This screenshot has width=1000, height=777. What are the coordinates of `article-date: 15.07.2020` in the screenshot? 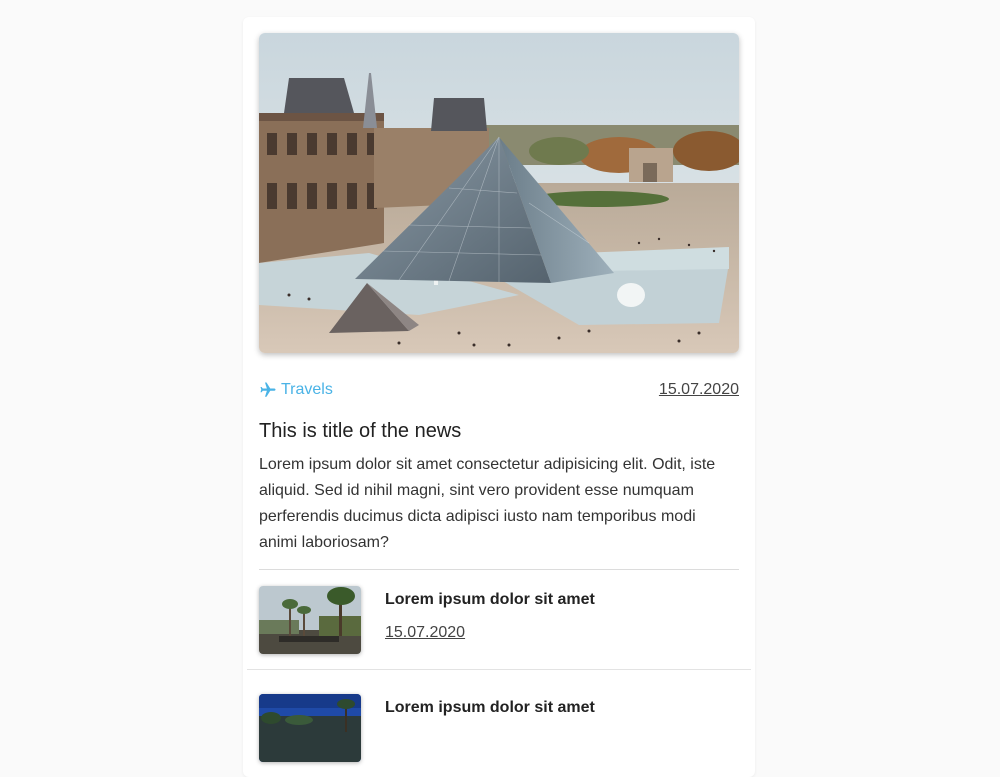 It's located at (699, 390).